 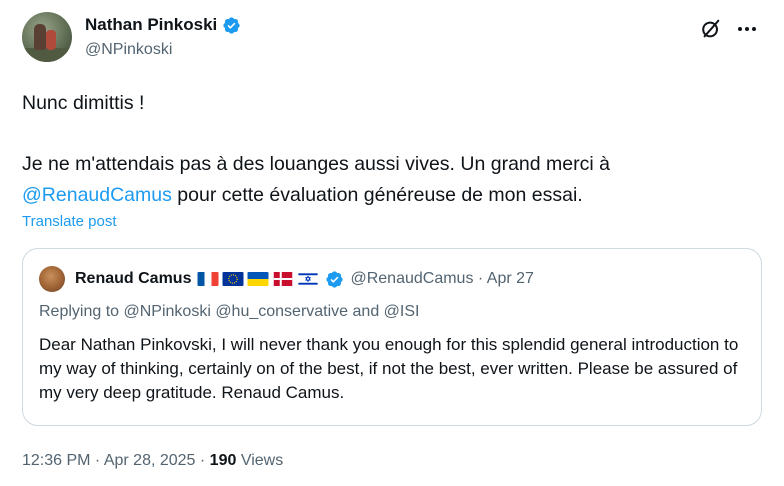 I want to click on quote-handle-date: @RenaudCamus · Apr 27, so click(x=441, y=279).